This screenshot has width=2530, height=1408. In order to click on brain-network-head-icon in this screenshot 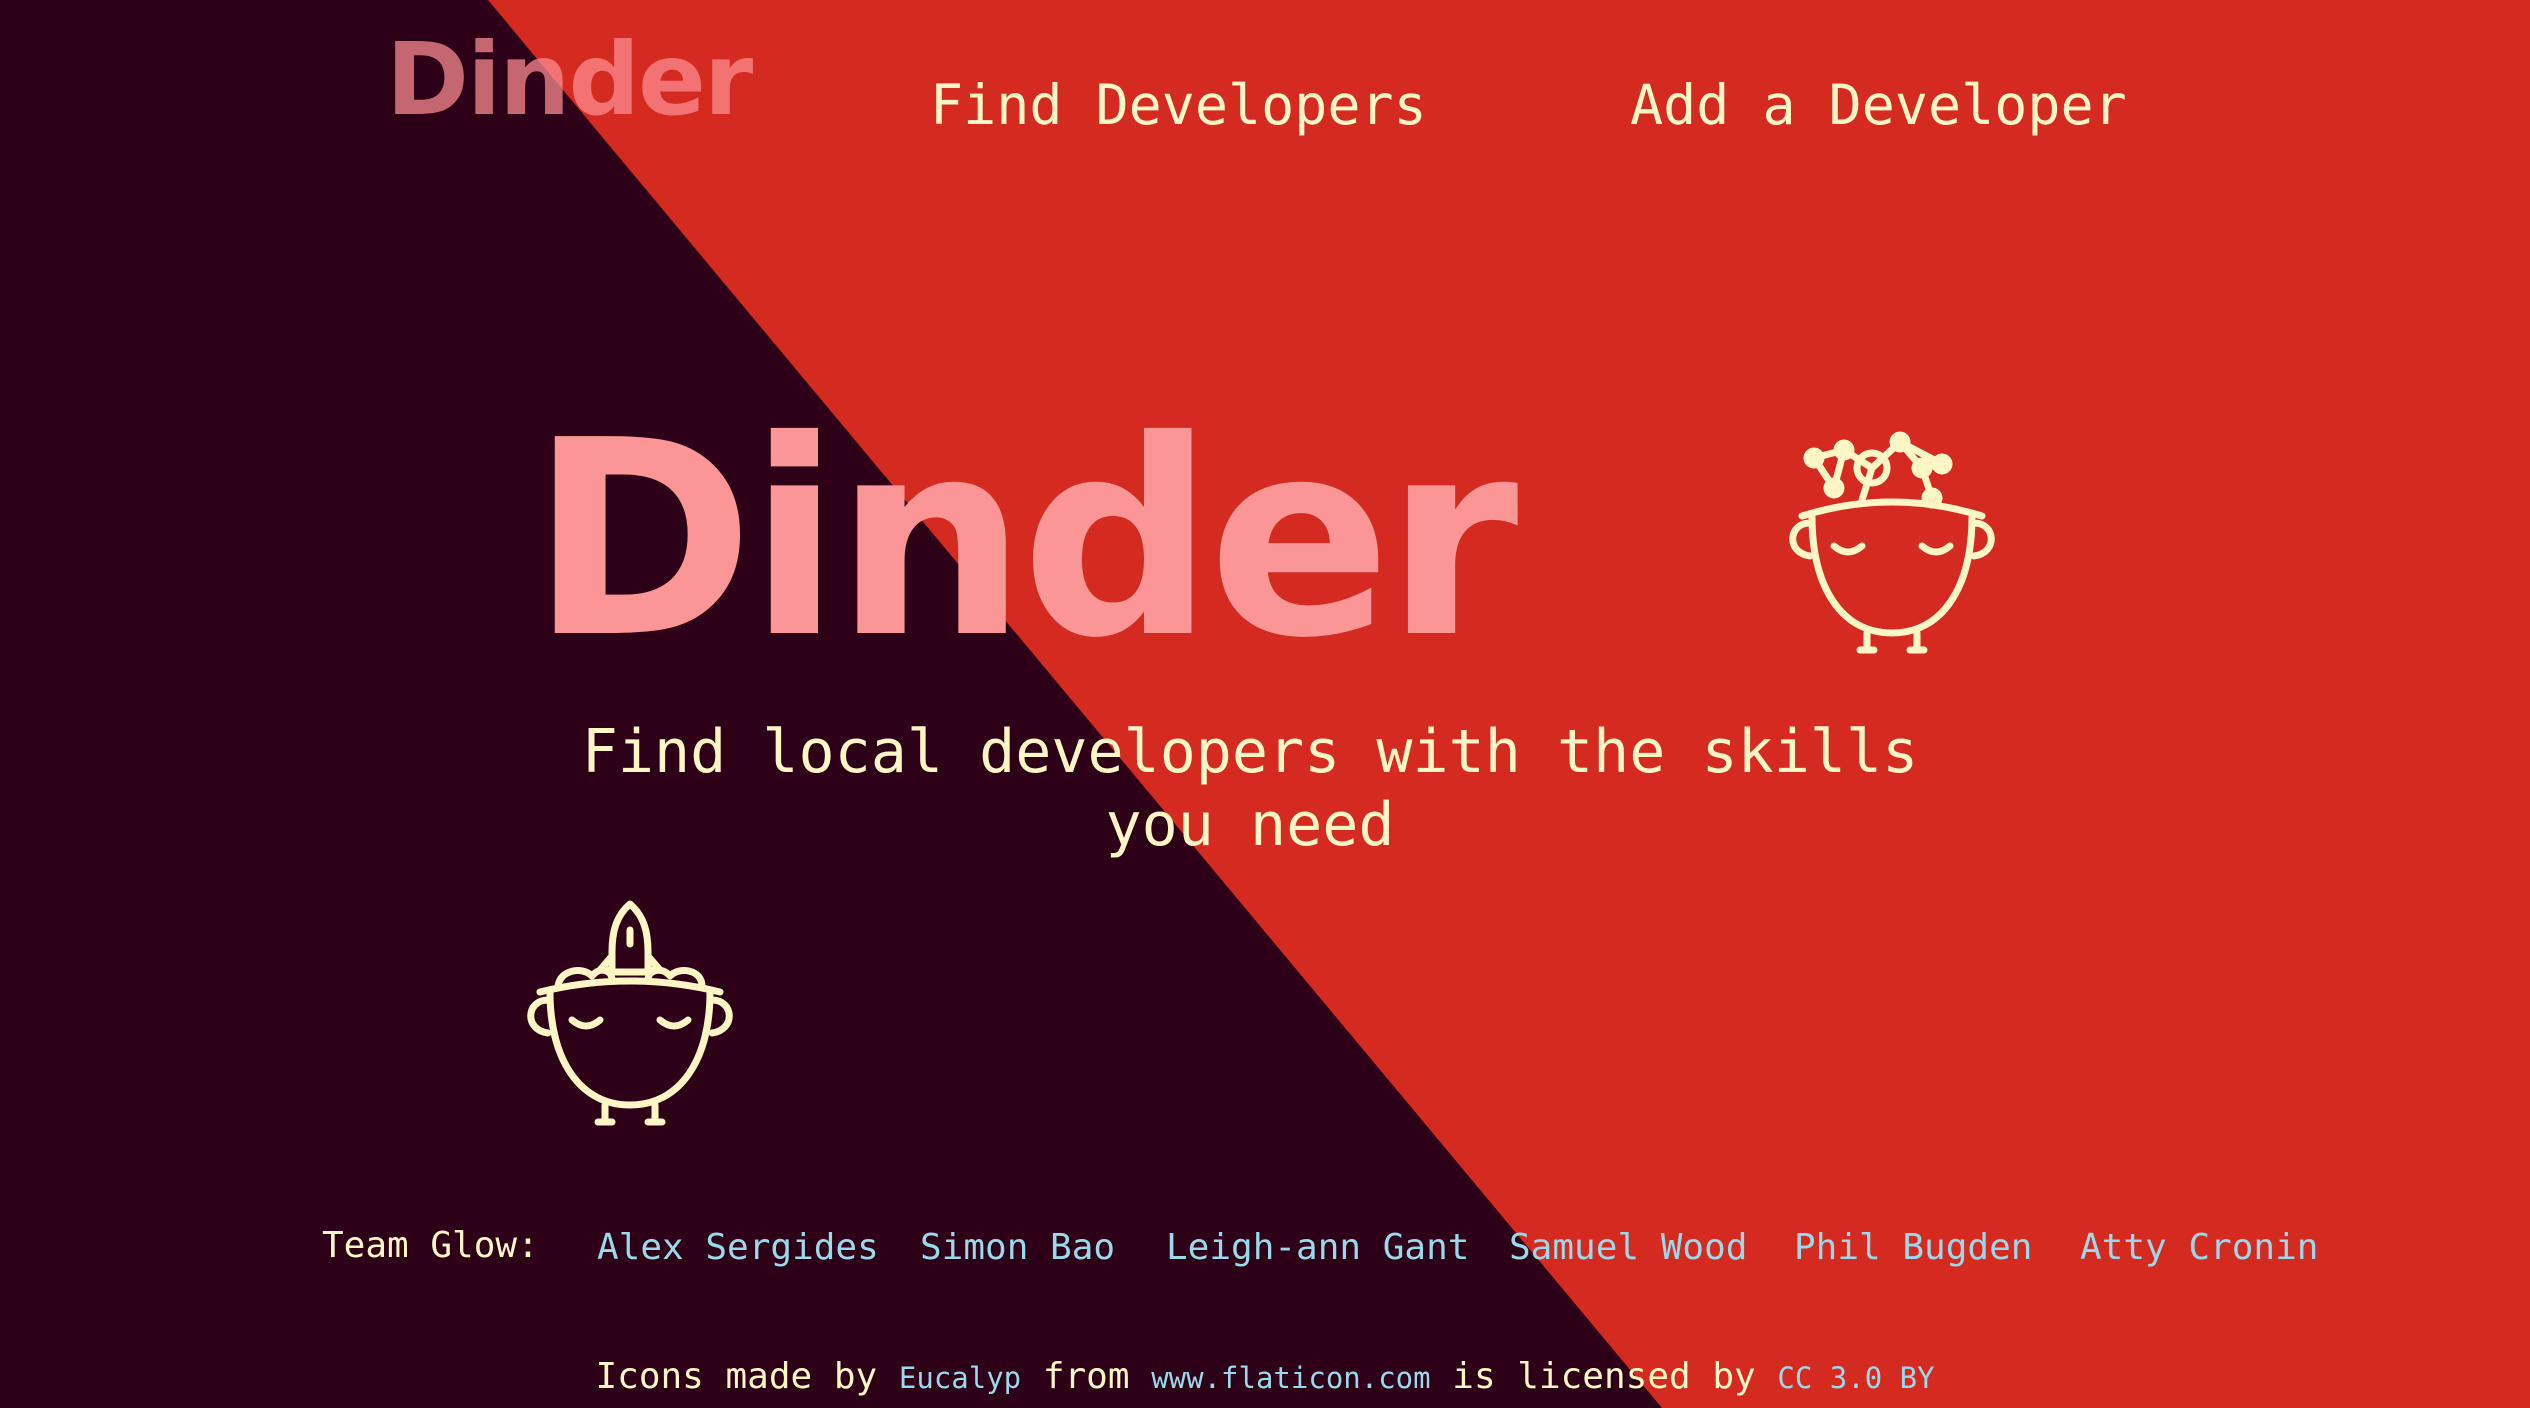, I will do `click(1892, 542)`.